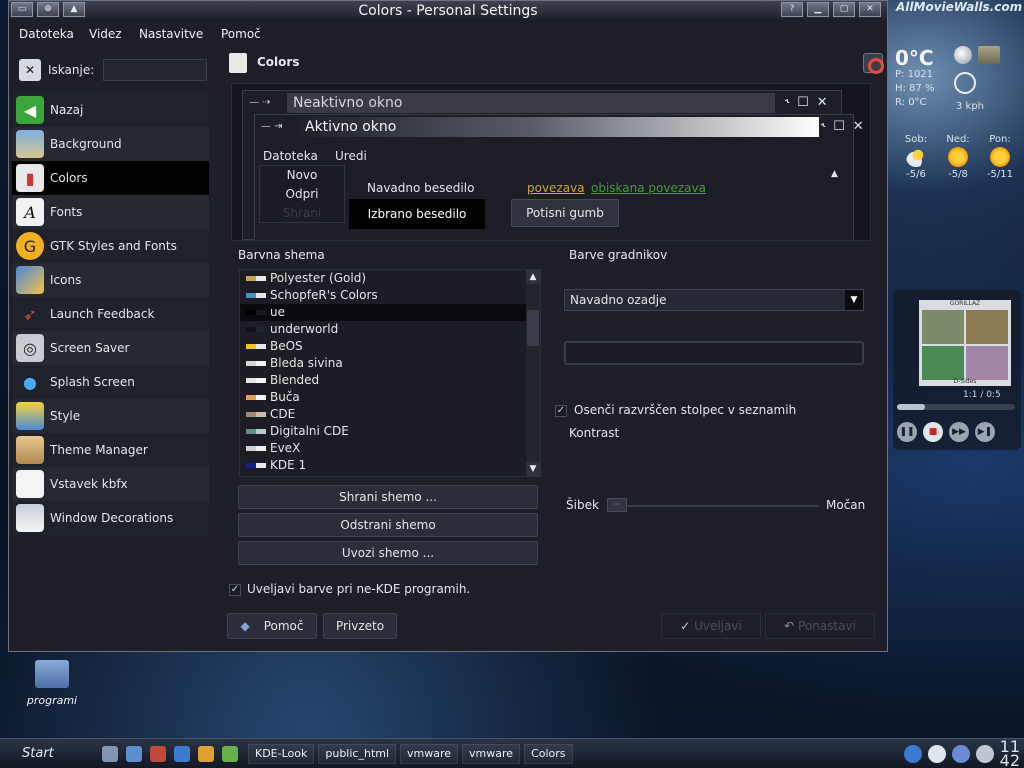 Image resolution: width=1024 pixels, height=768 pixels. Describe the element at coordinates (714, 300) in the screenshot. I see `widget-color-select: Navadno ozadje ▼` at that location.